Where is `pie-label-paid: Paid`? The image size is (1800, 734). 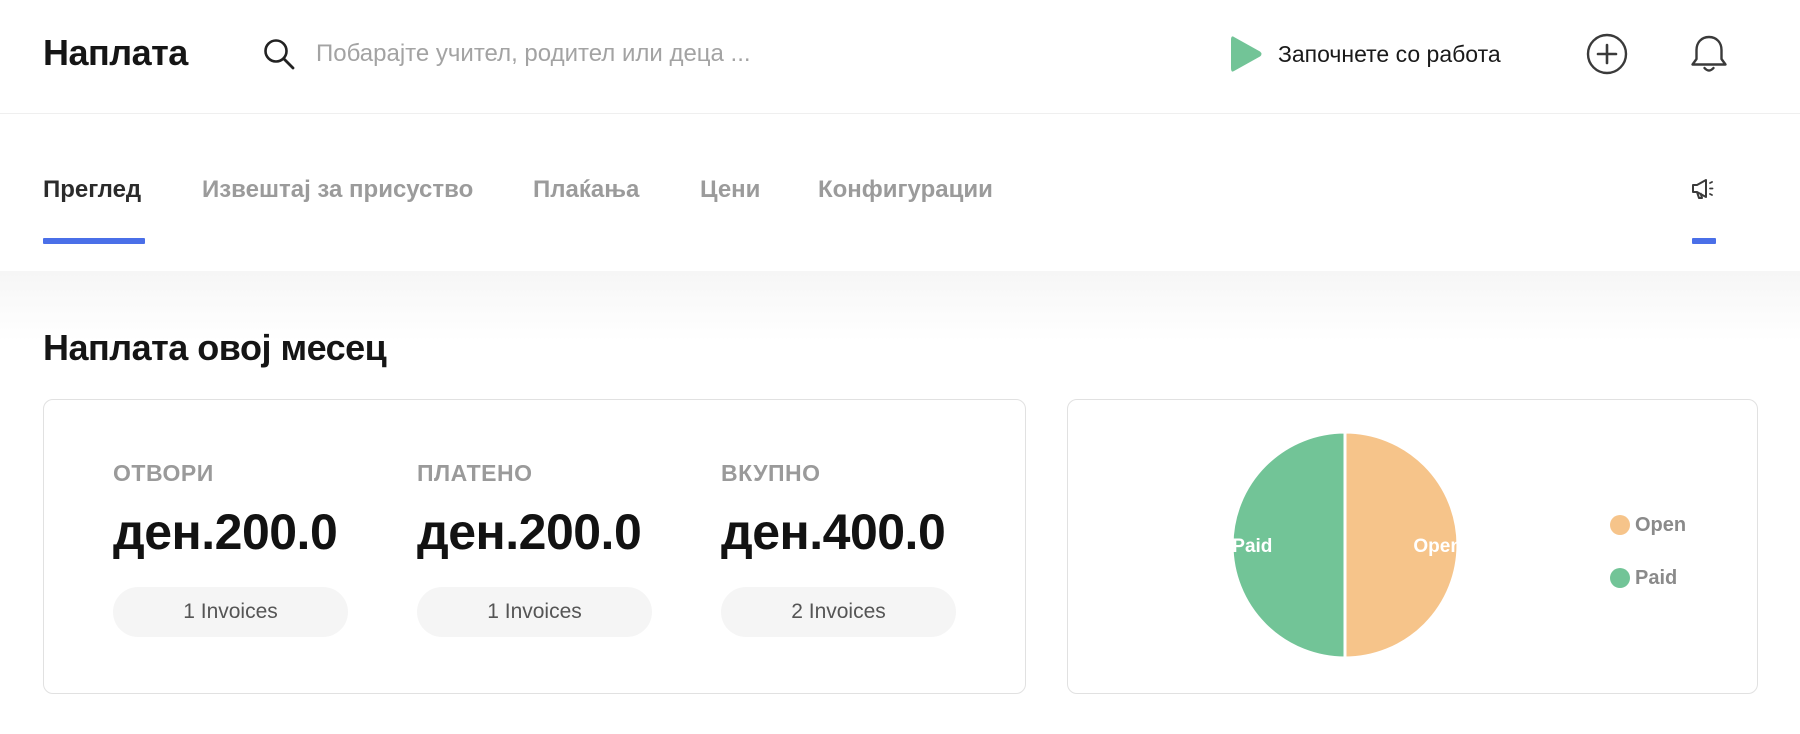 pie-label-paid: Paid is located at coordinates (1252, 546).